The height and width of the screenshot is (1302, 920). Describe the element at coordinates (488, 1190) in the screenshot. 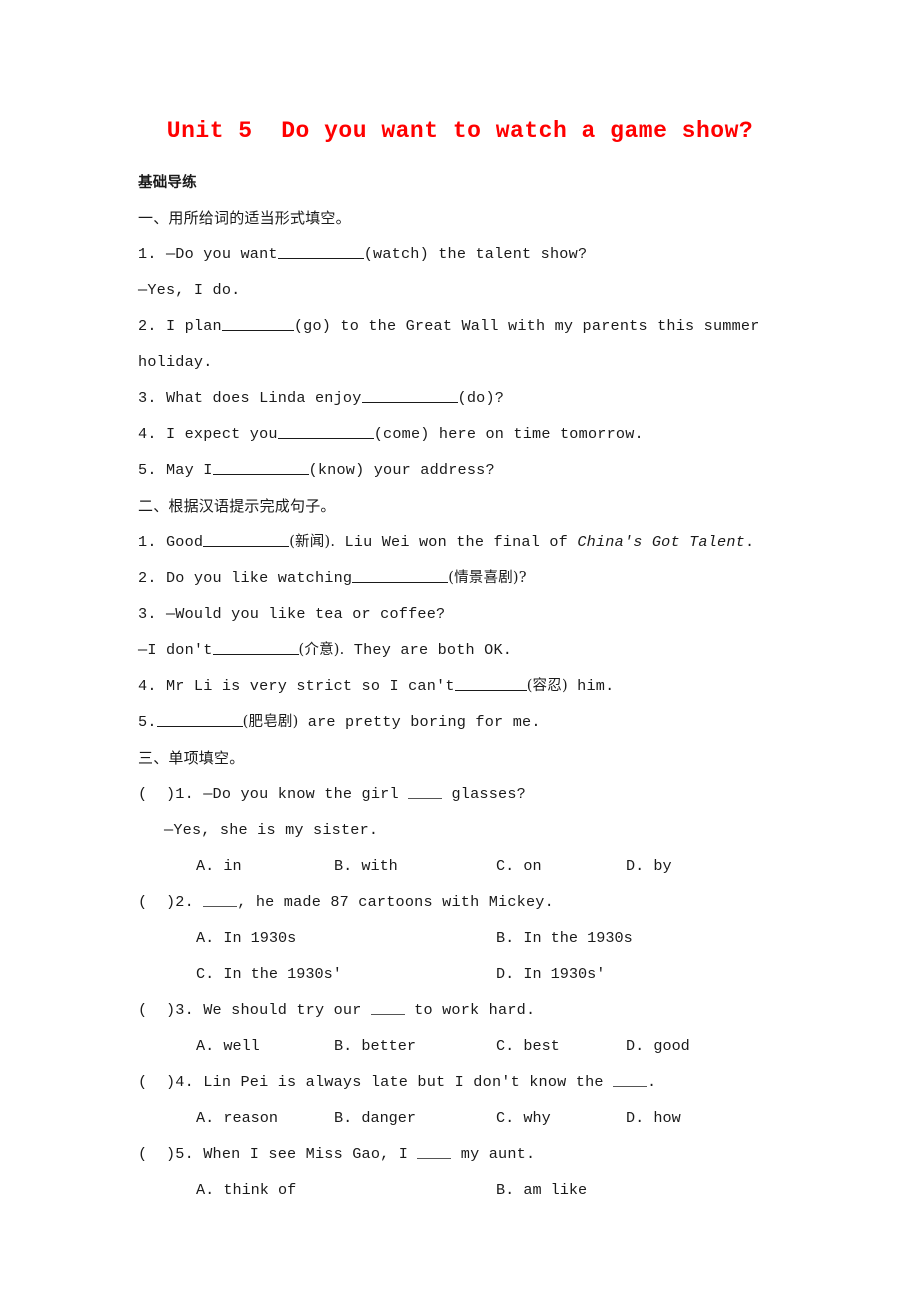

I see `s3-q5-options: A. think of B. am like` at that location.